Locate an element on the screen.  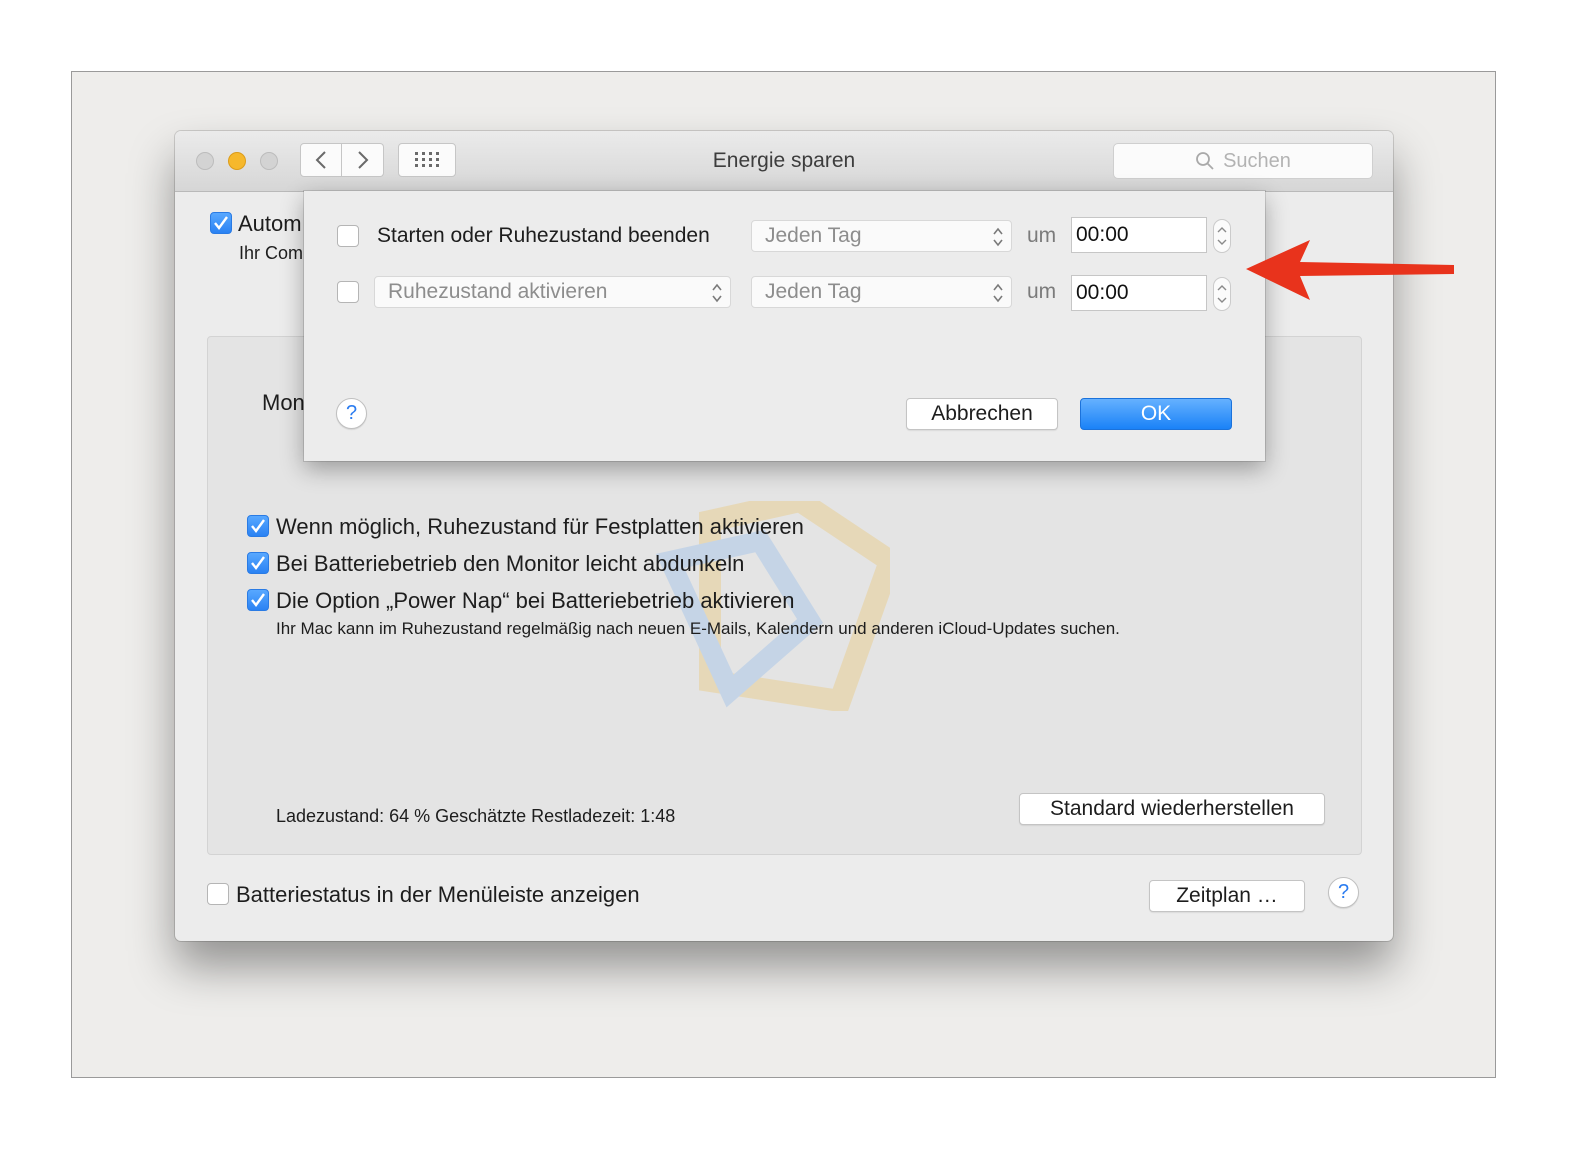
option-checkbox-hdd-sleep is located at coordinates (258, 526).